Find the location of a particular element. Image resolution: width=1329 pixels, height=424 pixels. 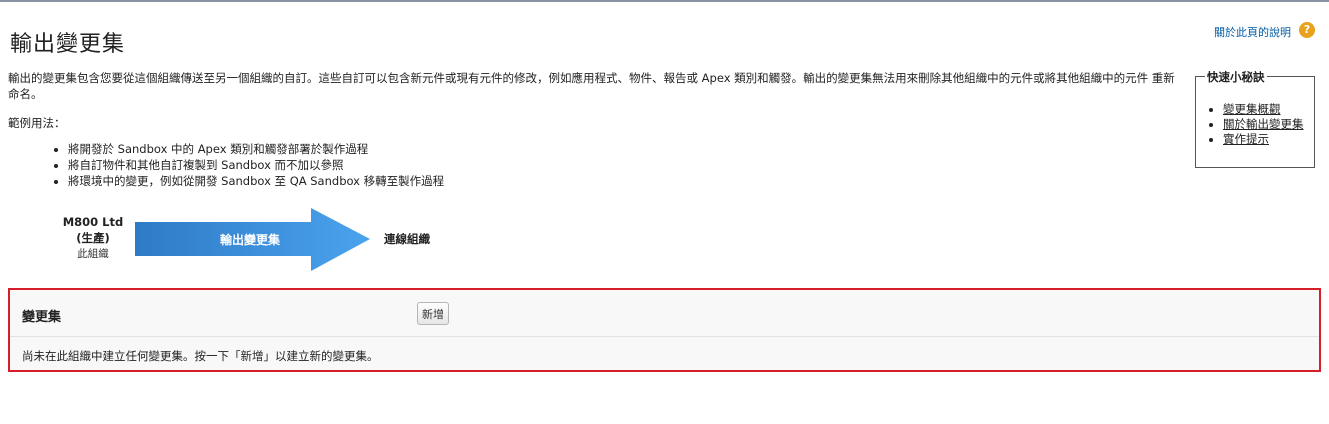

usage-title: 範例用法： is located at coordinates (37, 123).